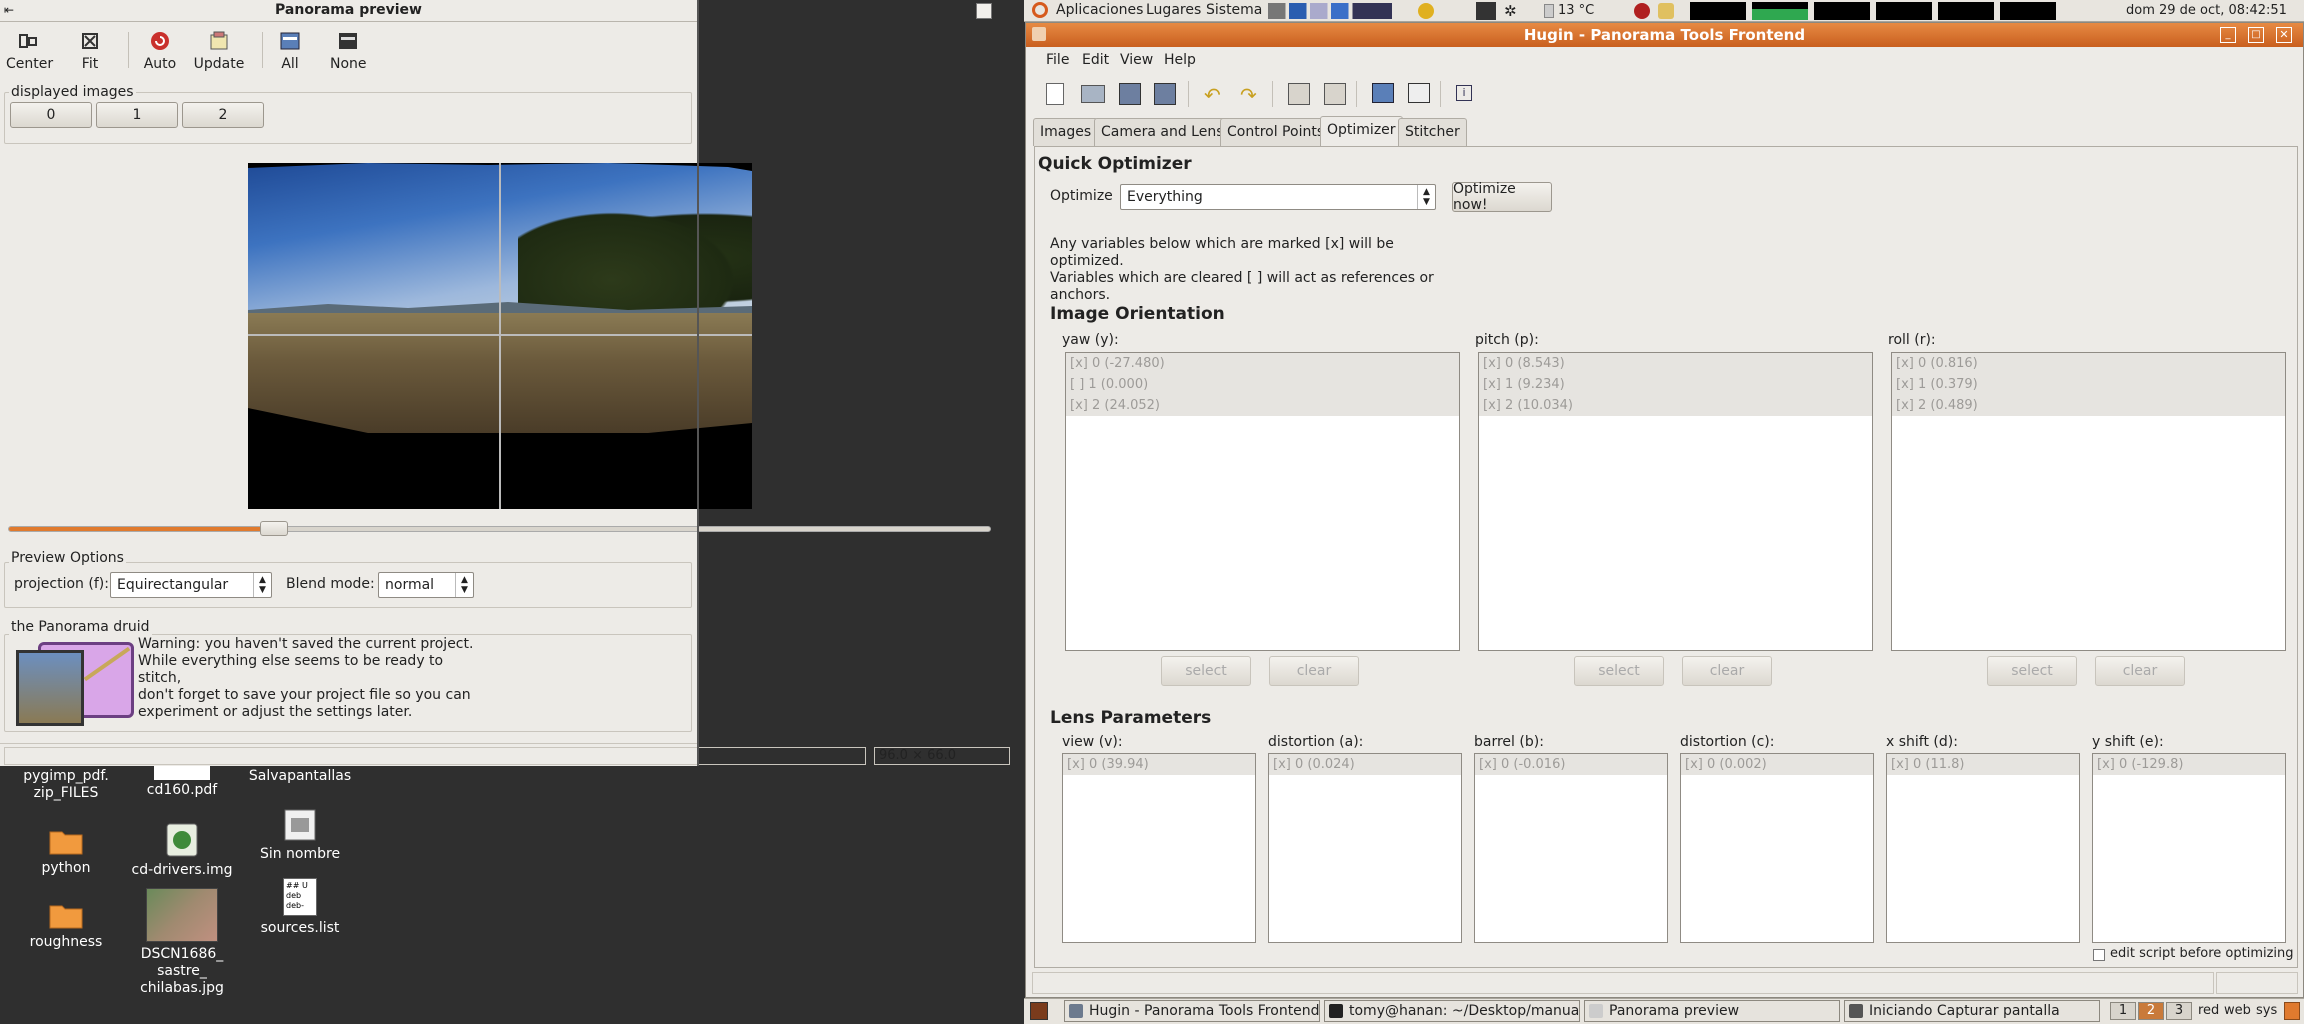  I want to click on list-item: [x] 0 (-27.480), so click(1262, 363).